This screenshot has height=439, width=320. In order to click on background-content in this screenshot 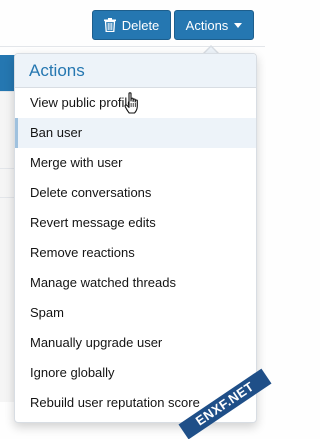, I will do `click(7, 246)`.